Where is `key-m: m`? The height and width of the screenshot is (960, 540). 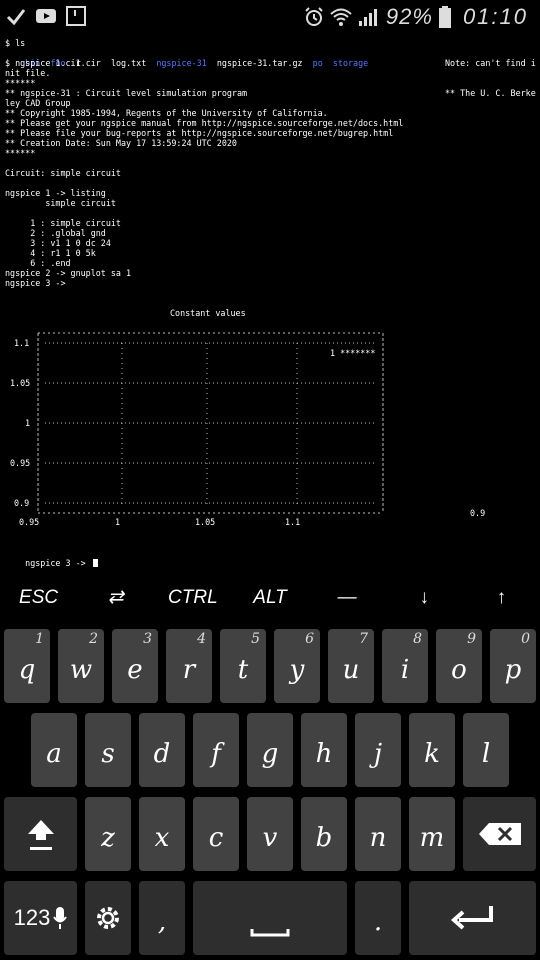 key-m: m is located at coordinates (432, 834).